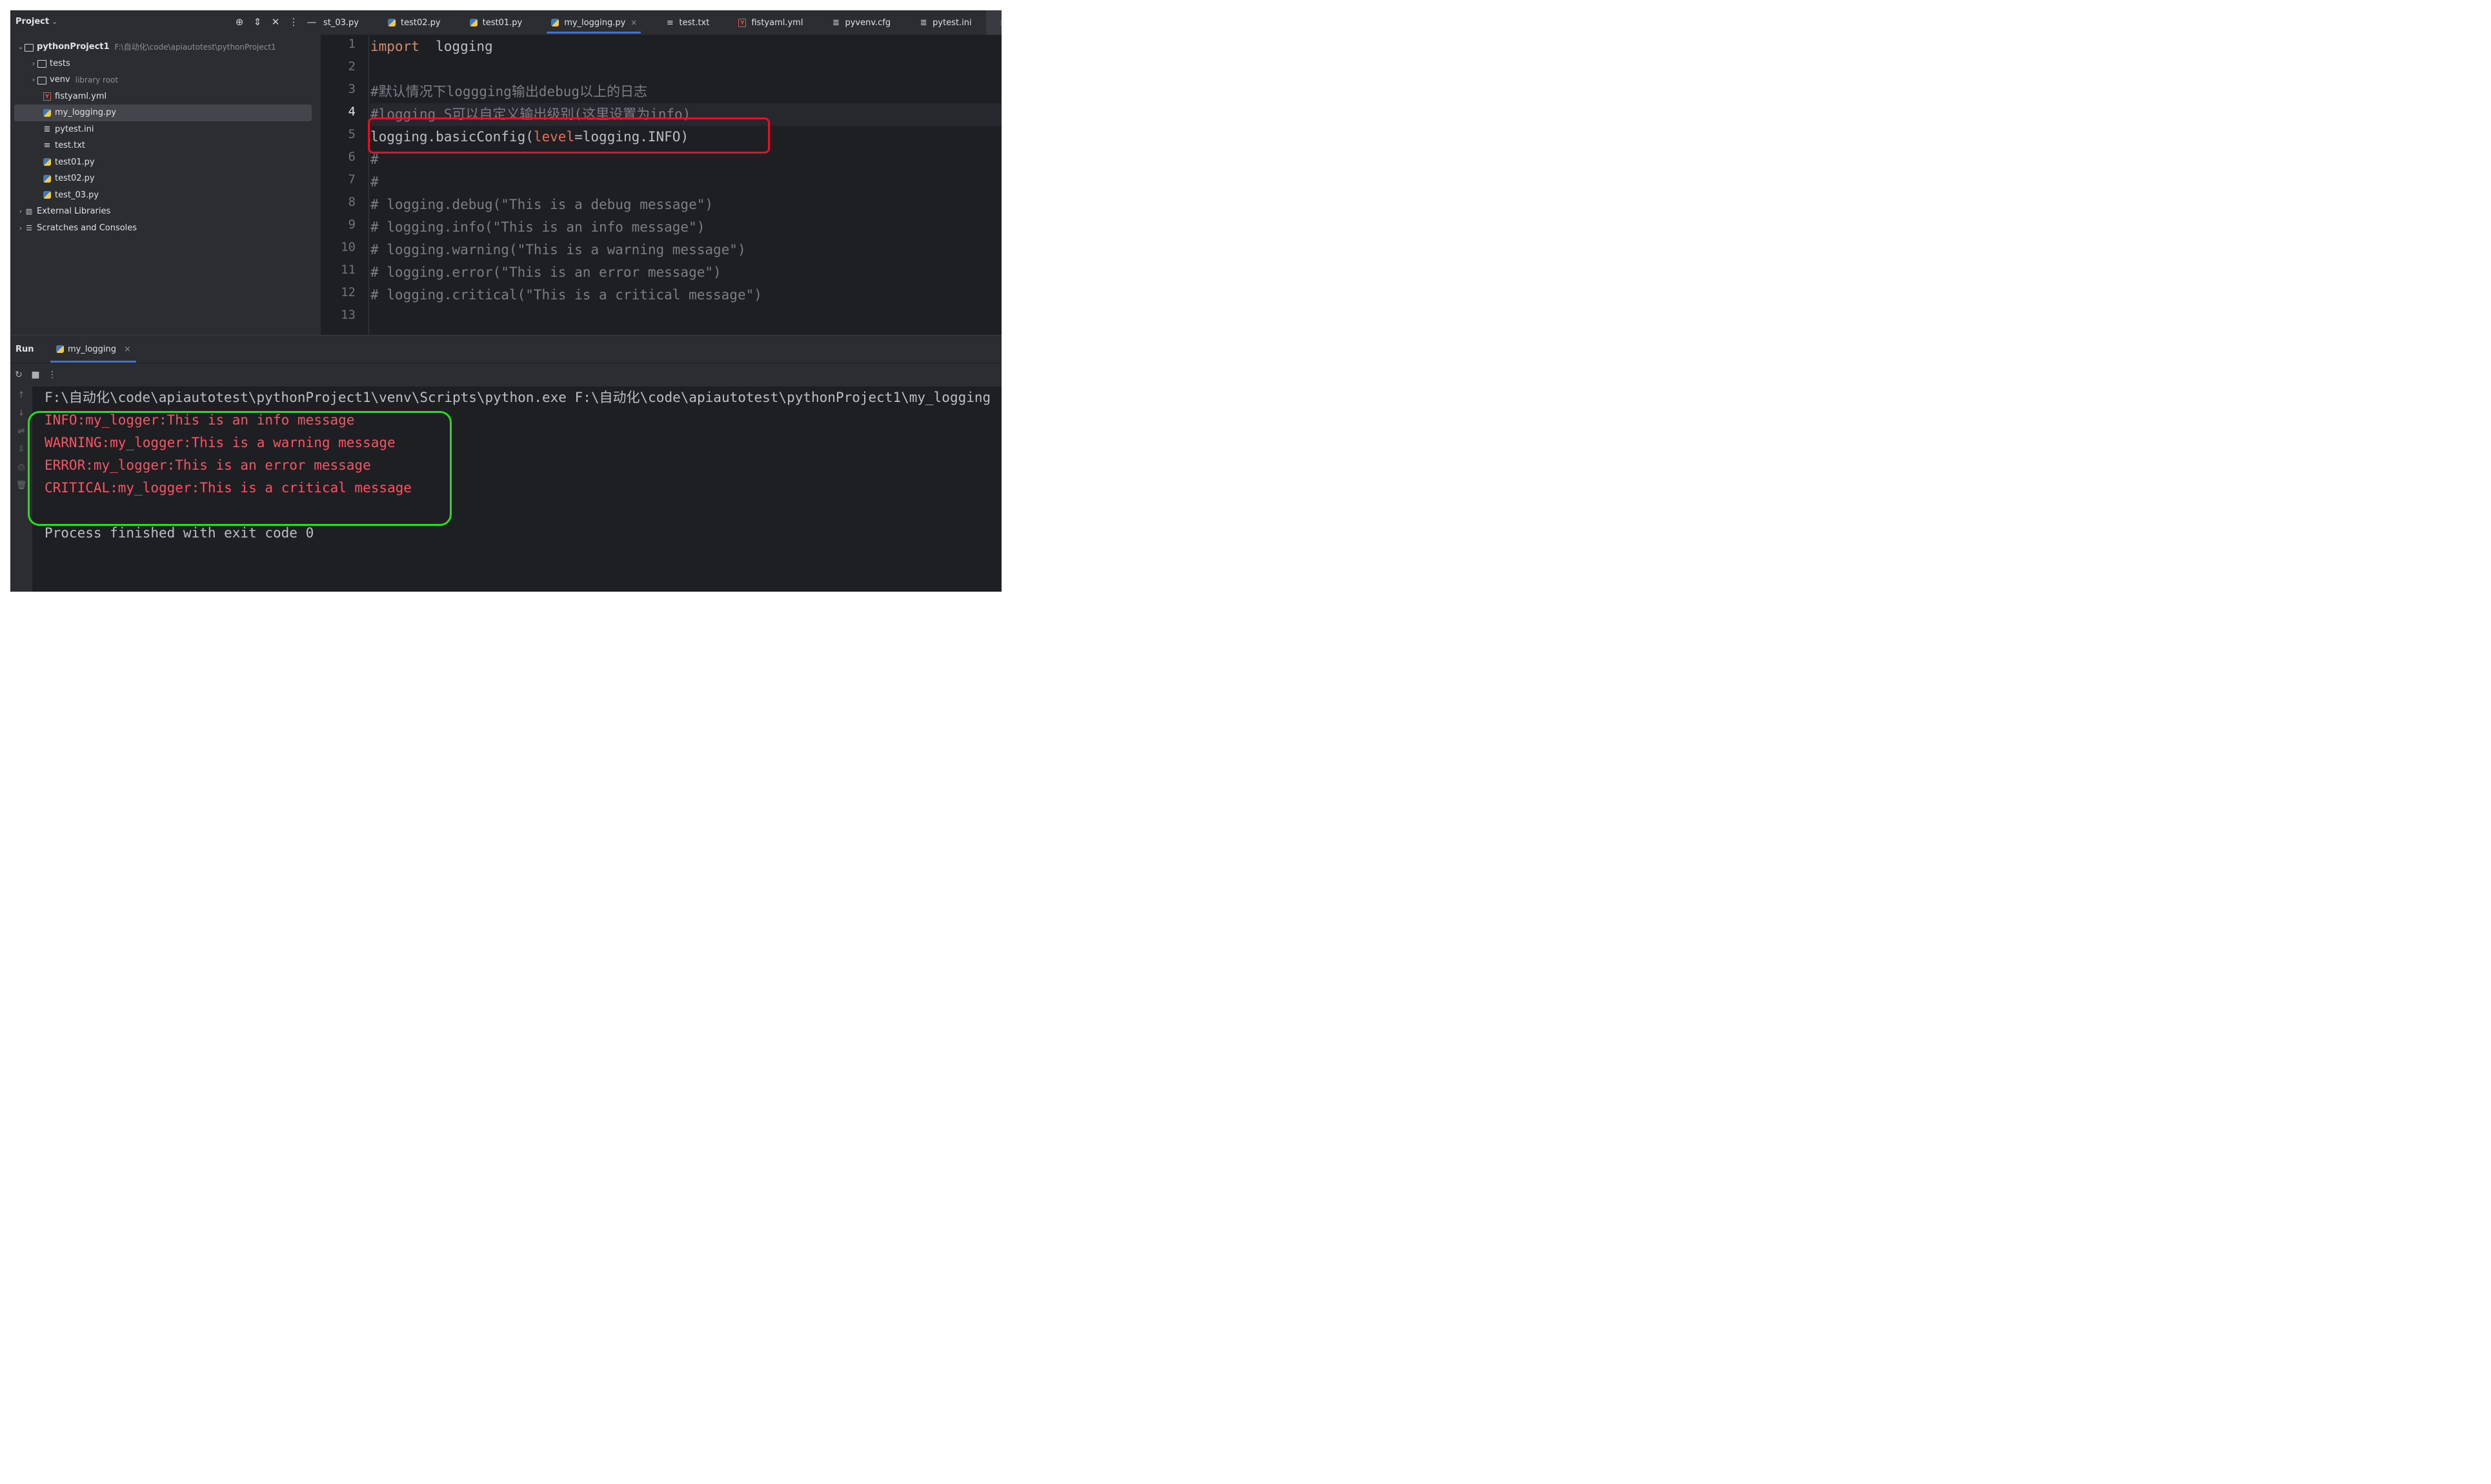 The width and height of the screenshot is (2491, 1484). I want to click on tab-label: fistyaml.yml, so click(777, 23).